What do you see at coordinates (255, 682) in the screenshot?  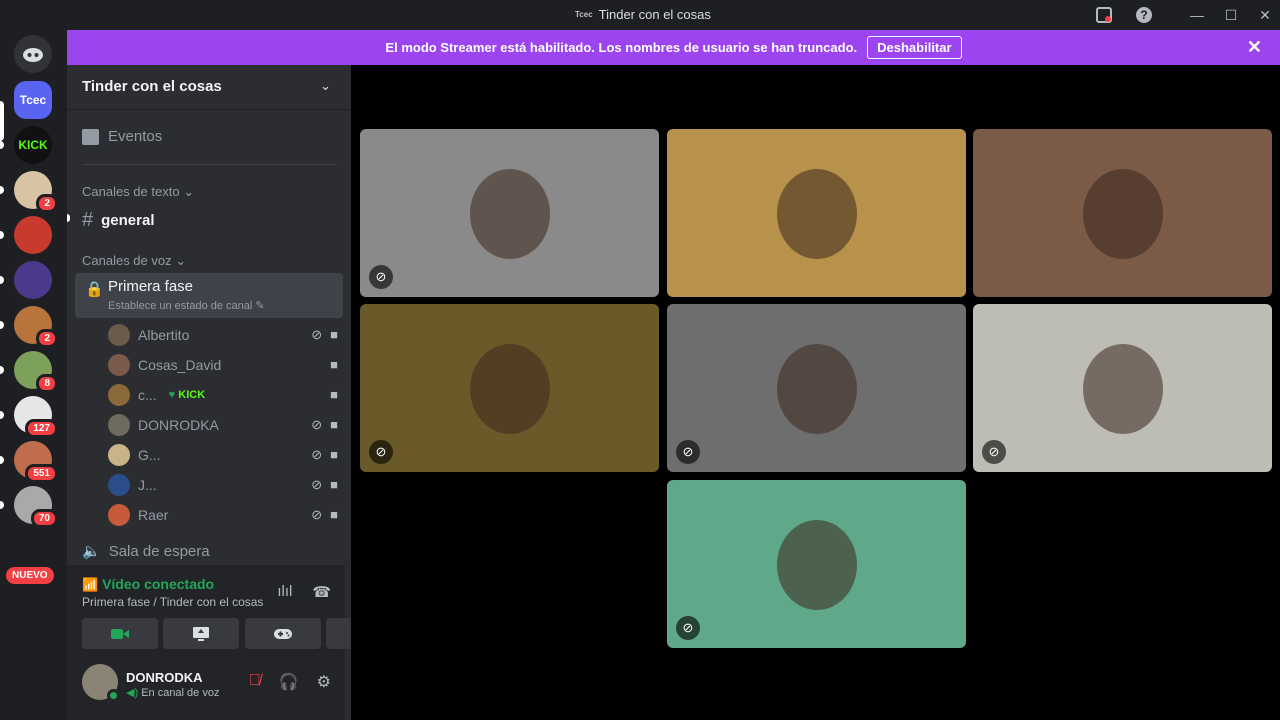 I see `mic-muted-icon: 🎙̸` at bounding box center [255, 682].